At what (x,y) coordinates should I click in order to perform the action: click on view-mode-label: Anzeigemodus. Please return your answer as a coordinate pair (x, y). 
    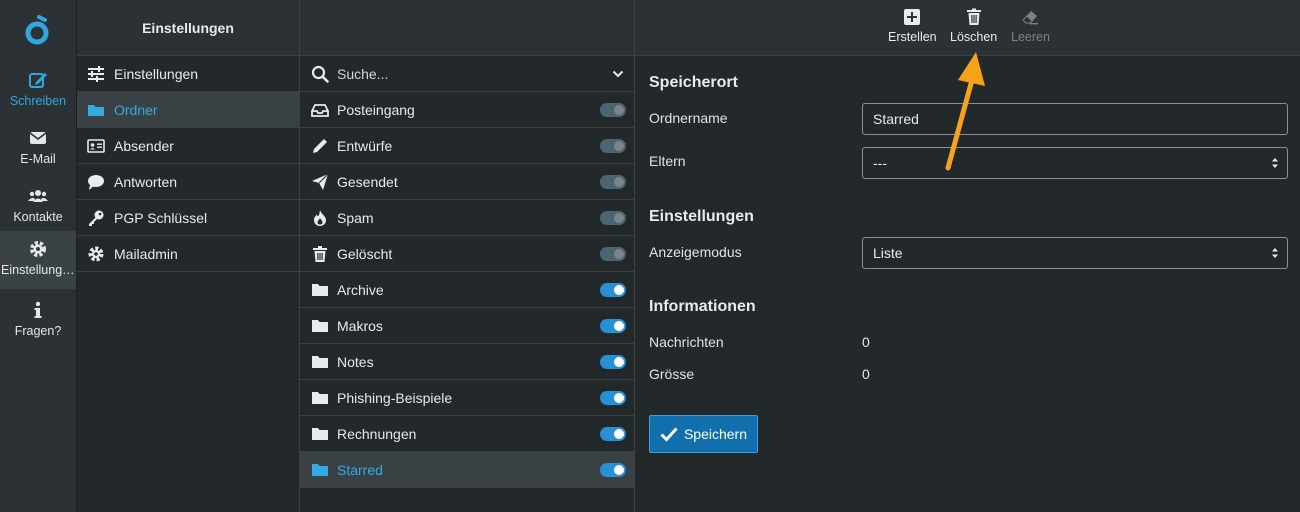
    Looking at the image, I should click on (695, 252).